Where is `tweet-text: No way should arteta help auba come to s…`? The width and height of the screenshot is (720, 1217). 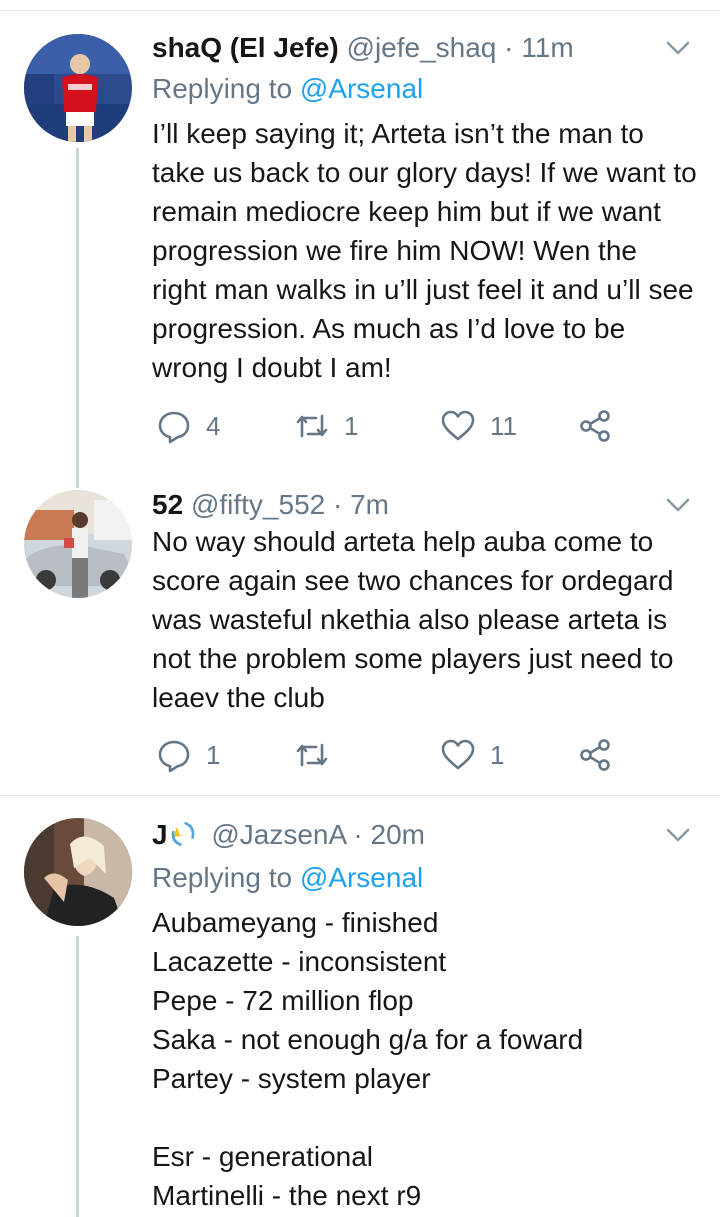
tweet-text: No way should arteta help auba come to s… is located at coordinates (413, 619).